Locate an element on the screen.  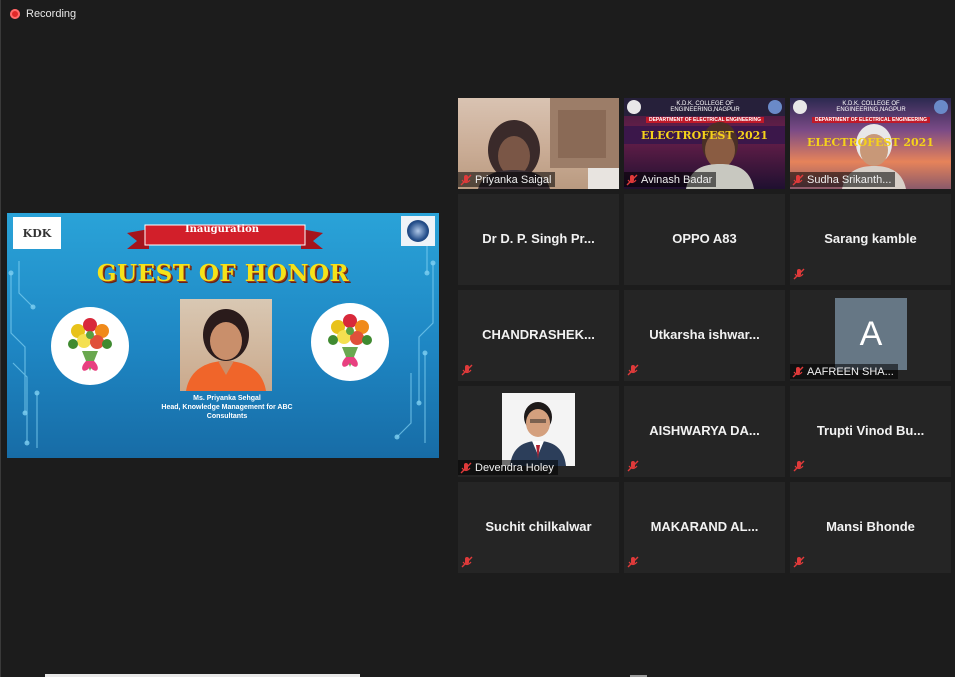
record-dot-icon is located at coordinates (15, 14).